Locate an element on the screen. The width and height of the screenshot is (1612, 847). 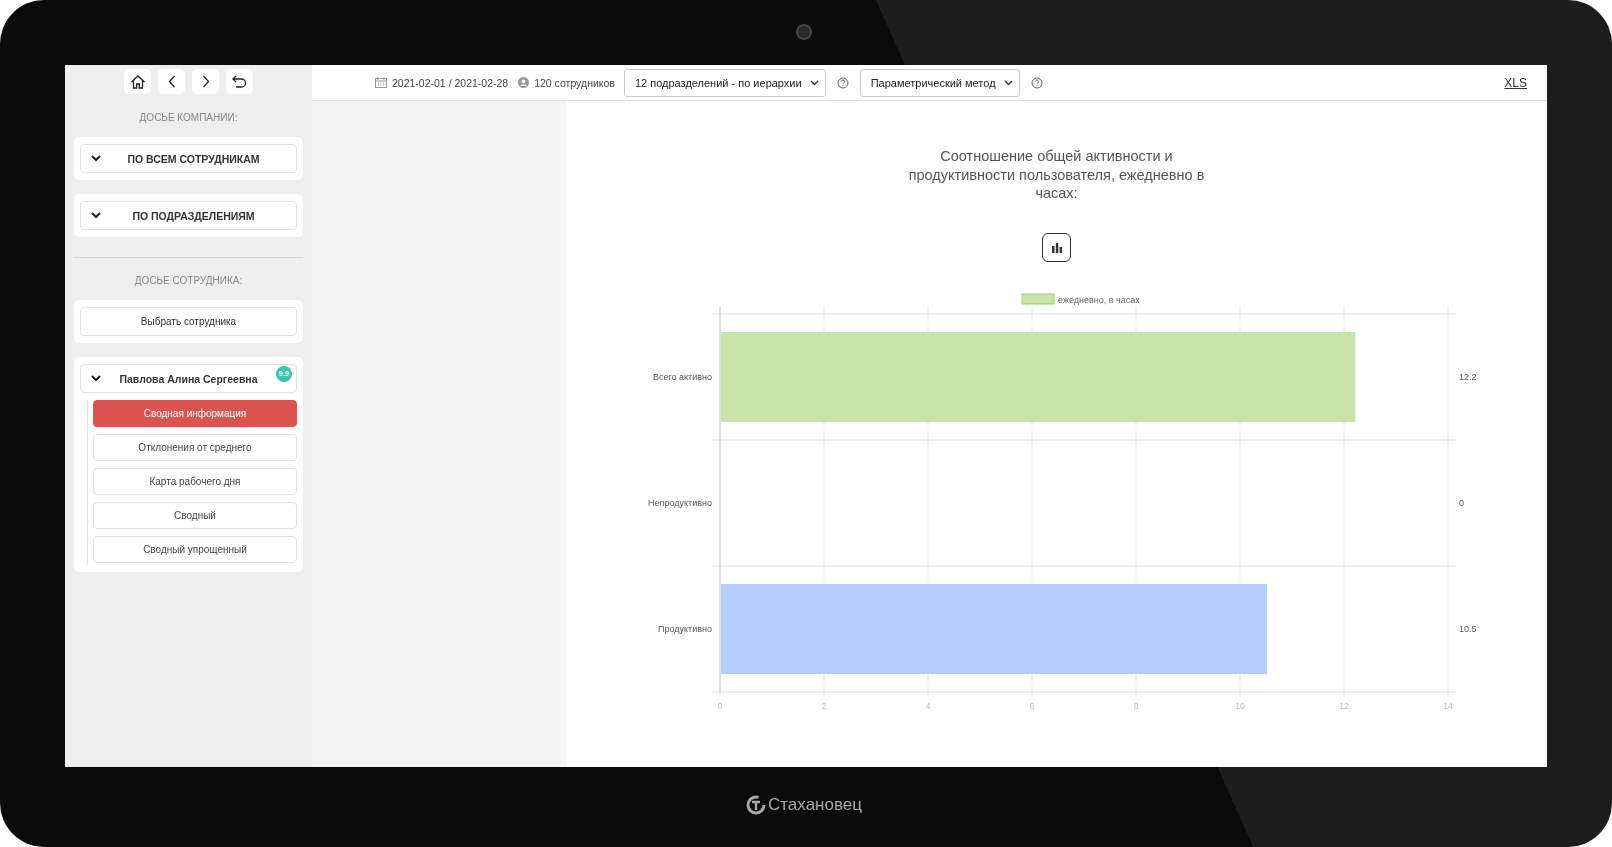
dropdown: 12 подразделений - по иерархии is located at coordinates (724, 82).